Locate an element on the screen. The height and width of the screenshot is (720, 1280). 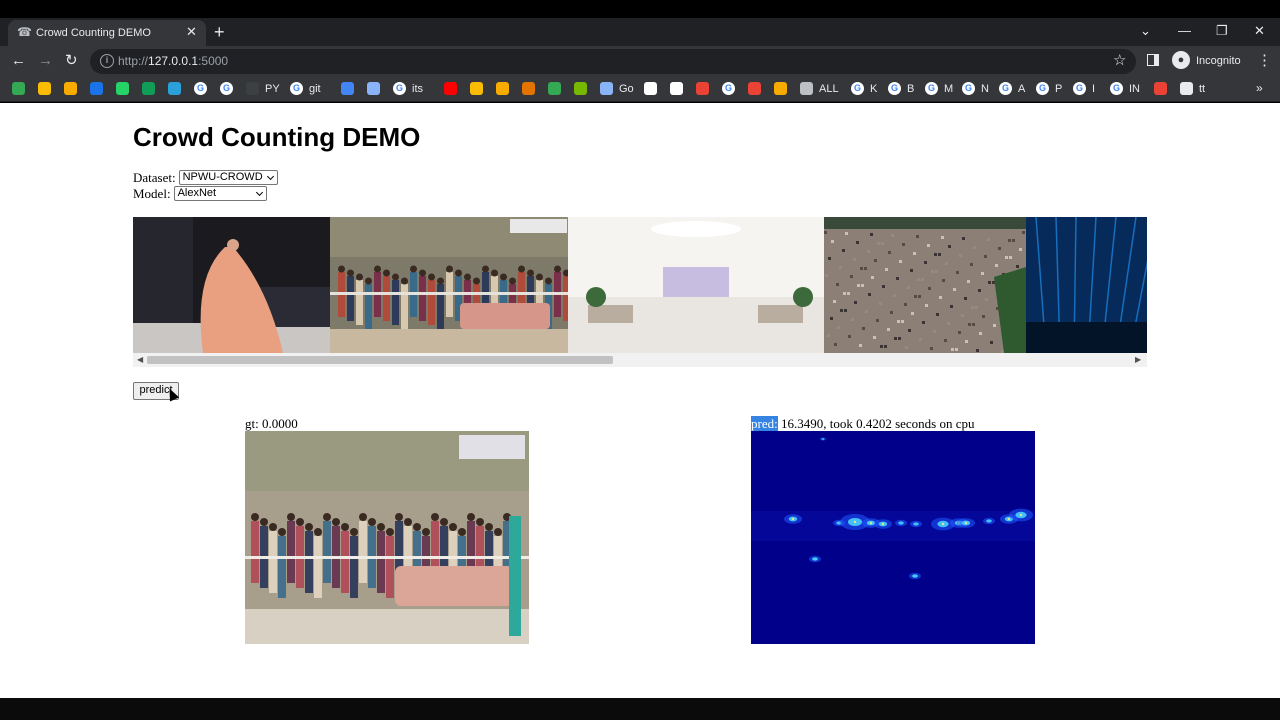
gallery-scrollbar: ◀ ▶ is located at coordinates (640, 360).